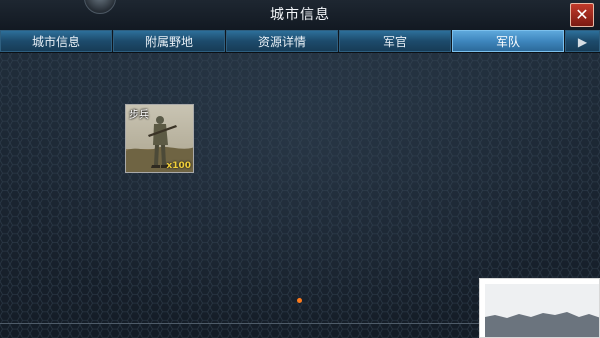 The height and width of the screenshot is (338, 600). Describe the element at coordinates (159, 138) in the screenshot. I see `unit-card-infantry: 步兵 x100` at that location.